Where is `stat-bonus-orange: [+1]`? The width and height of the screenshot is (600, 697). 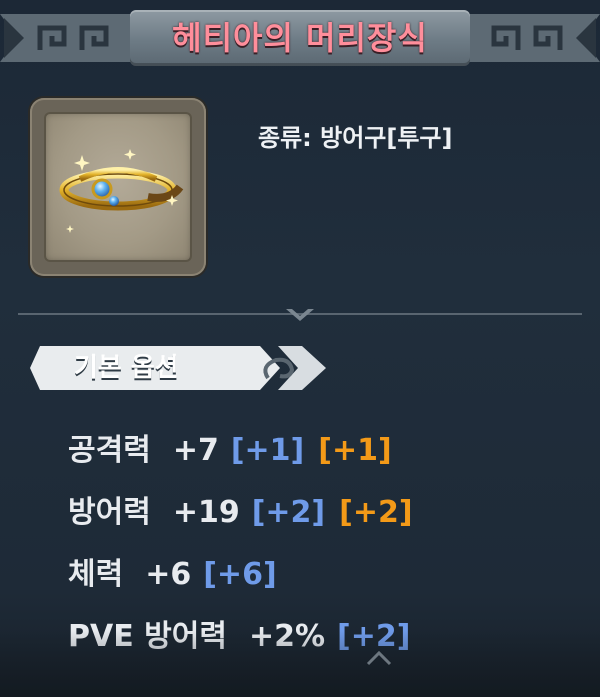 stat-bonus-orange: [+1] is located at coordinates (355, 450).